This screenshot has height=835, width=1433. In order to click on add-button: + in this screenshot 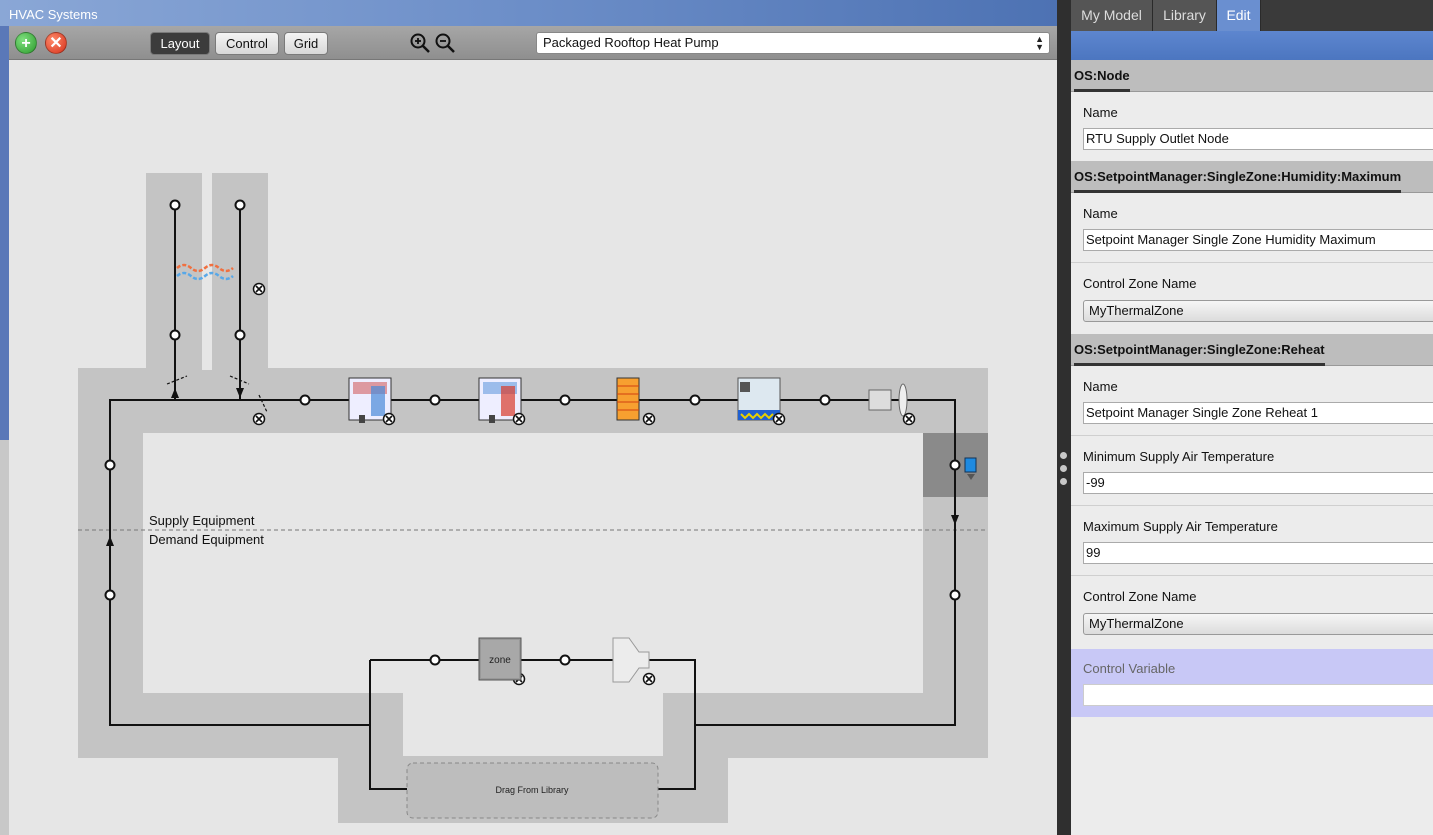, I will do `click(26, 43)`.